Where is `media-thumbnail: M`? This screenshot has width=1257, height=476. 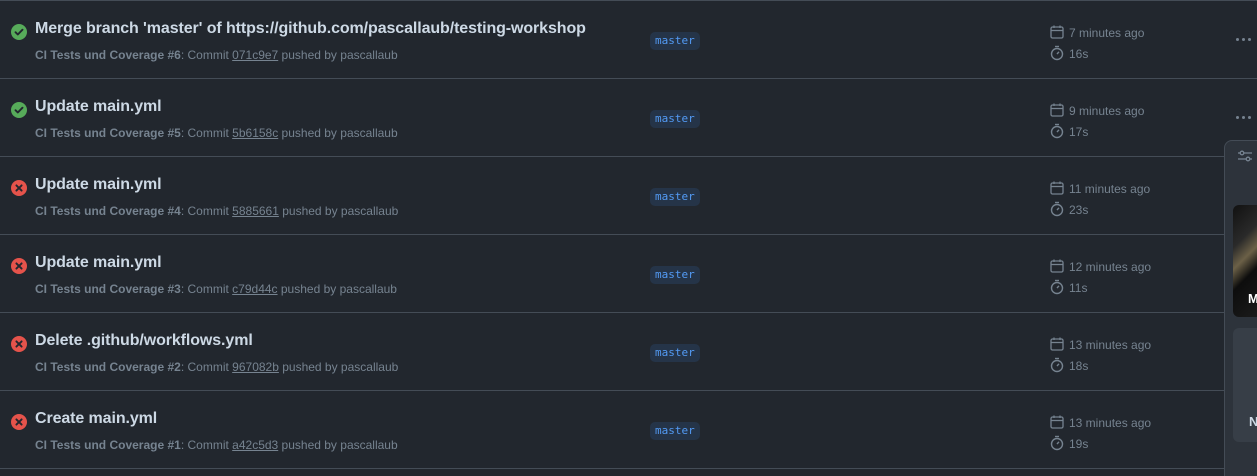 media-thumbnail: M is located at coordinates (1245, 261).